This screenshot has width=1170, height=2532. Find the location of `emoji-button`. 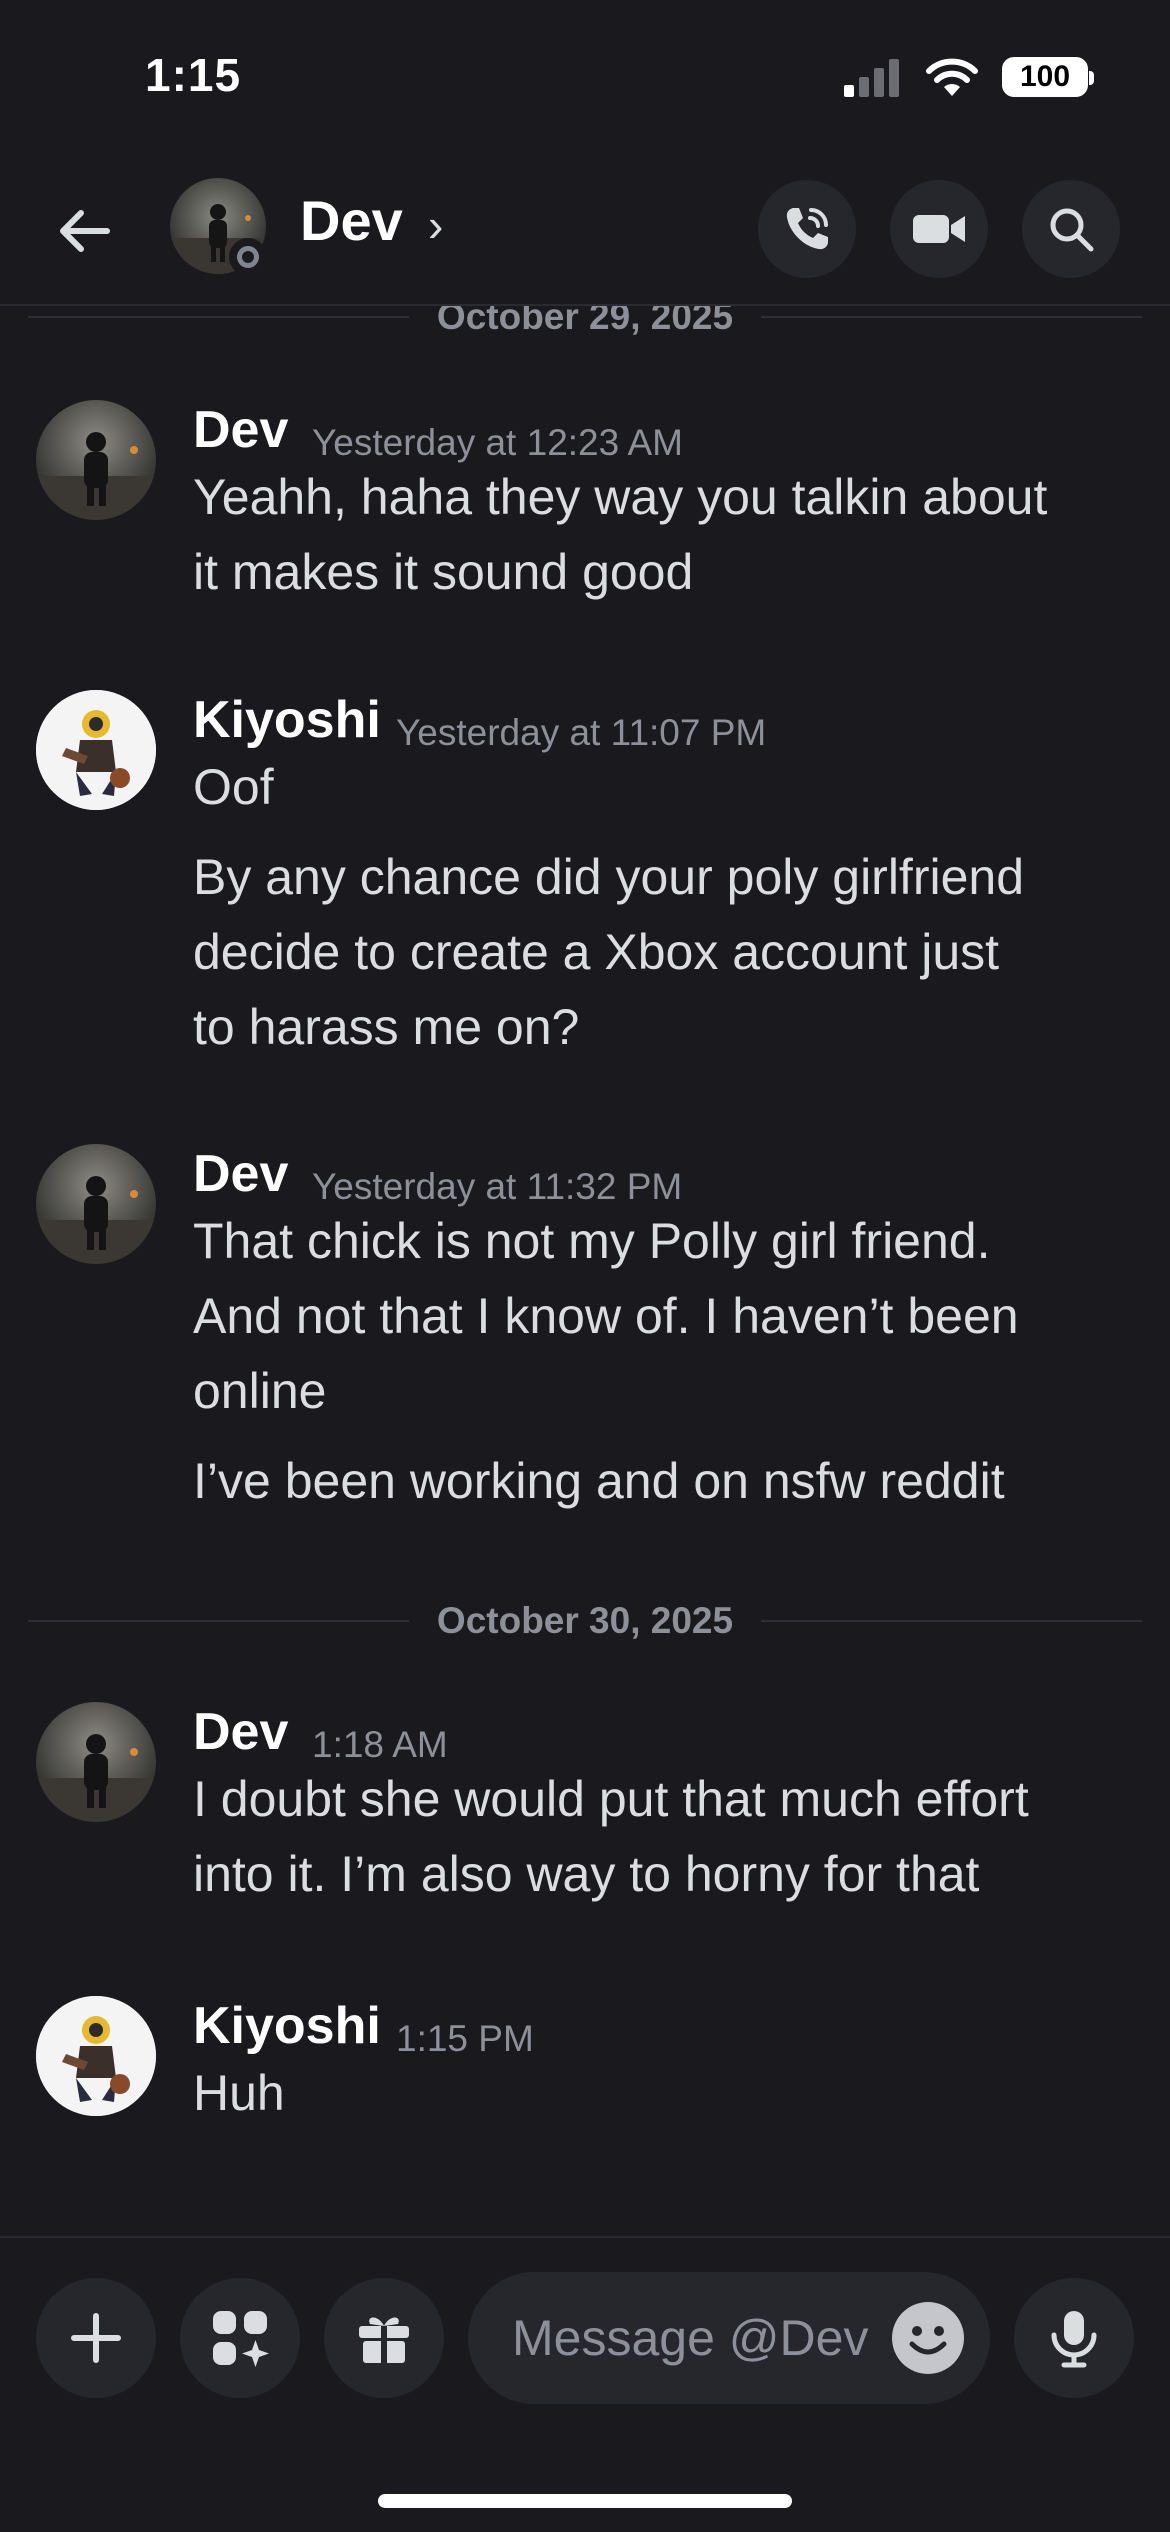

emoji-button is located at coordinates (928, 2338).